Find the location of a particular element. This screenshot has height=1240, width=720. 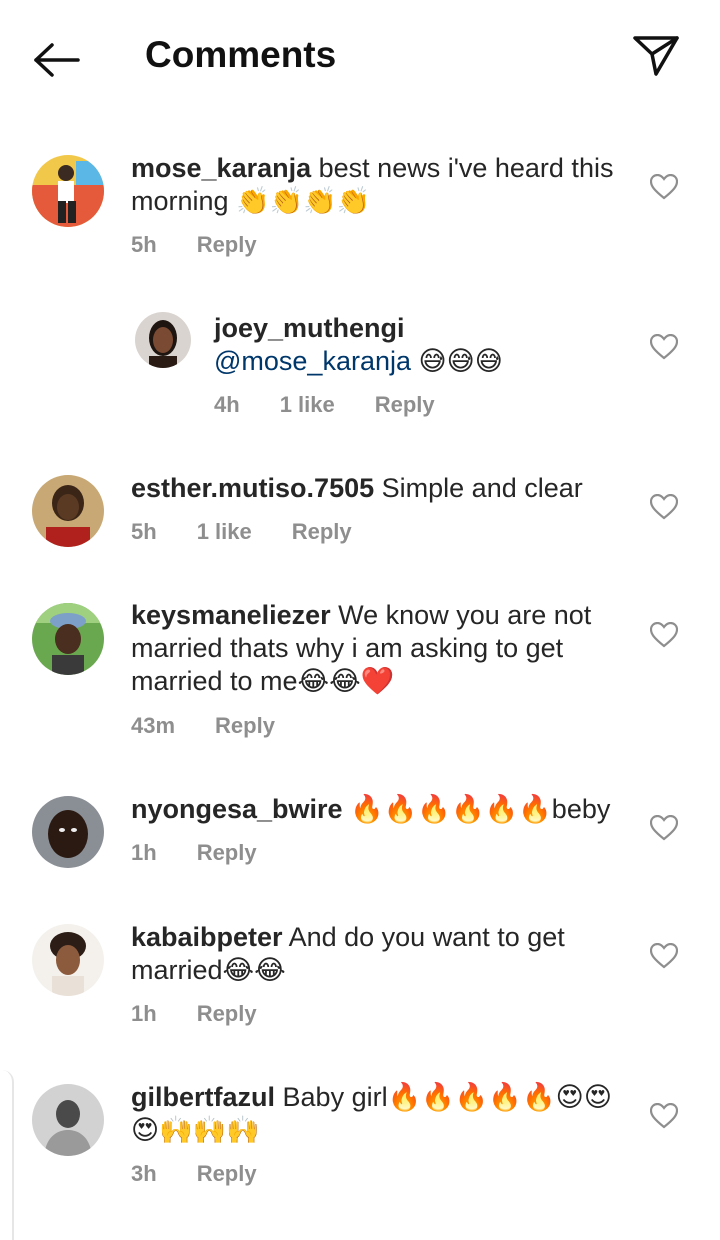

comment-username: kabaibpeter is located at coordinates (207, 937).